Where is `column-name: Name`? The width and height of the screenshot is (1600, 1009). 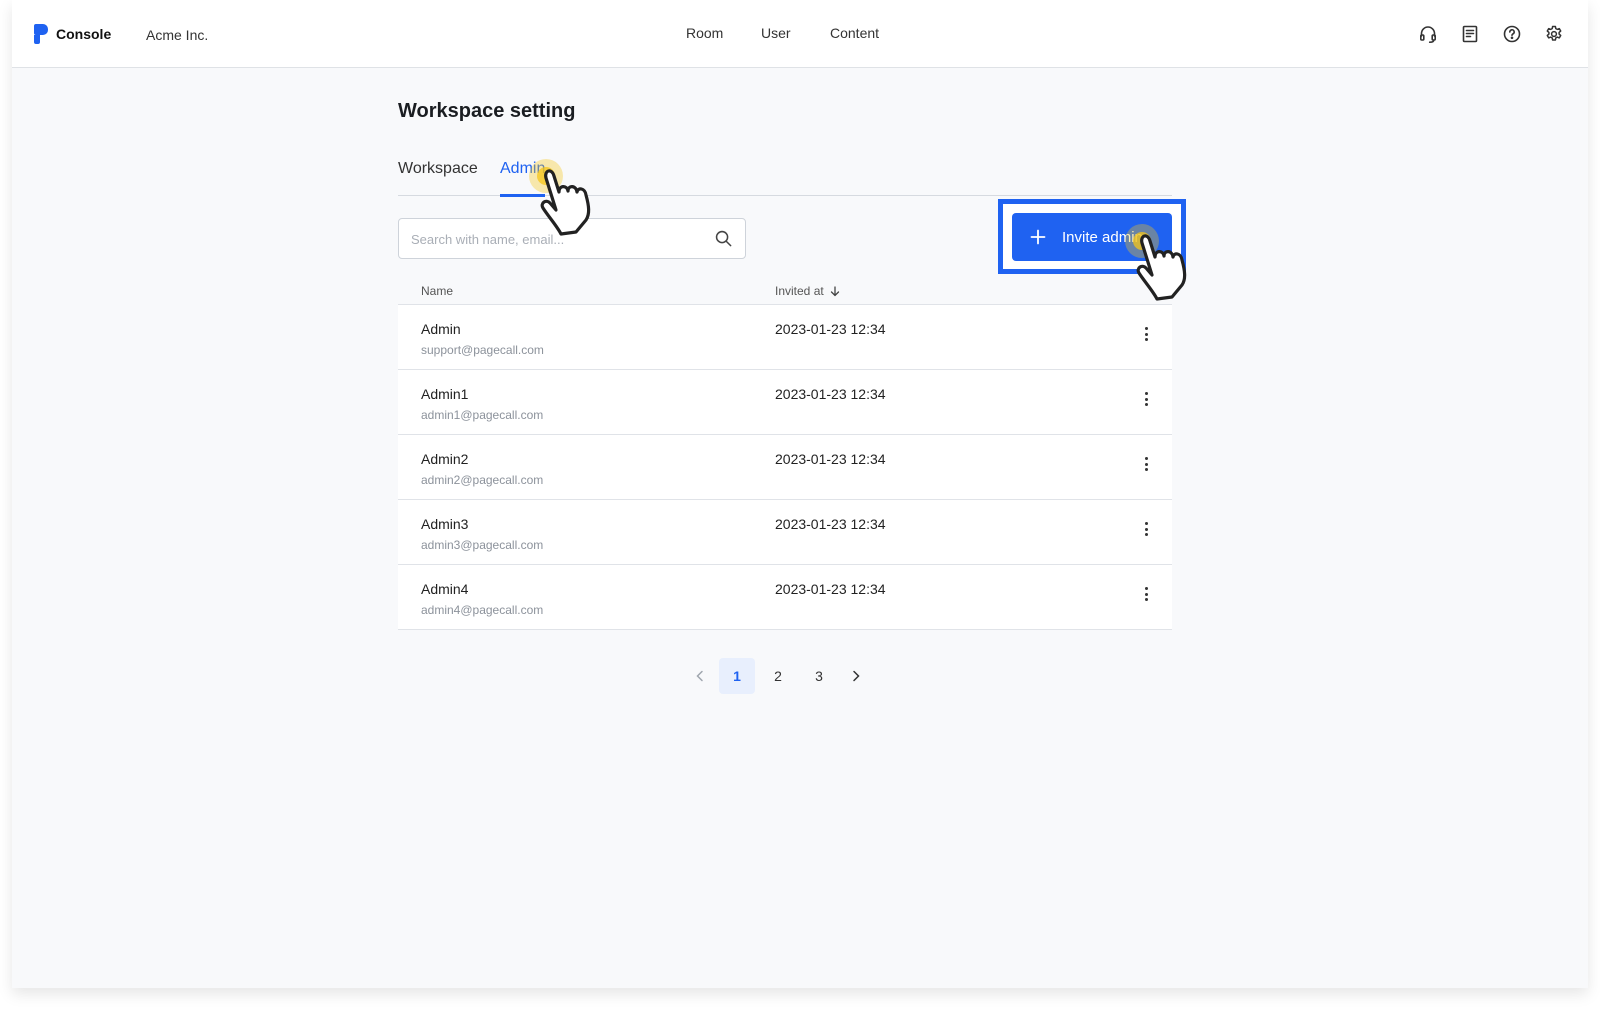 column-name: Name is located at coordinates (437, 291).